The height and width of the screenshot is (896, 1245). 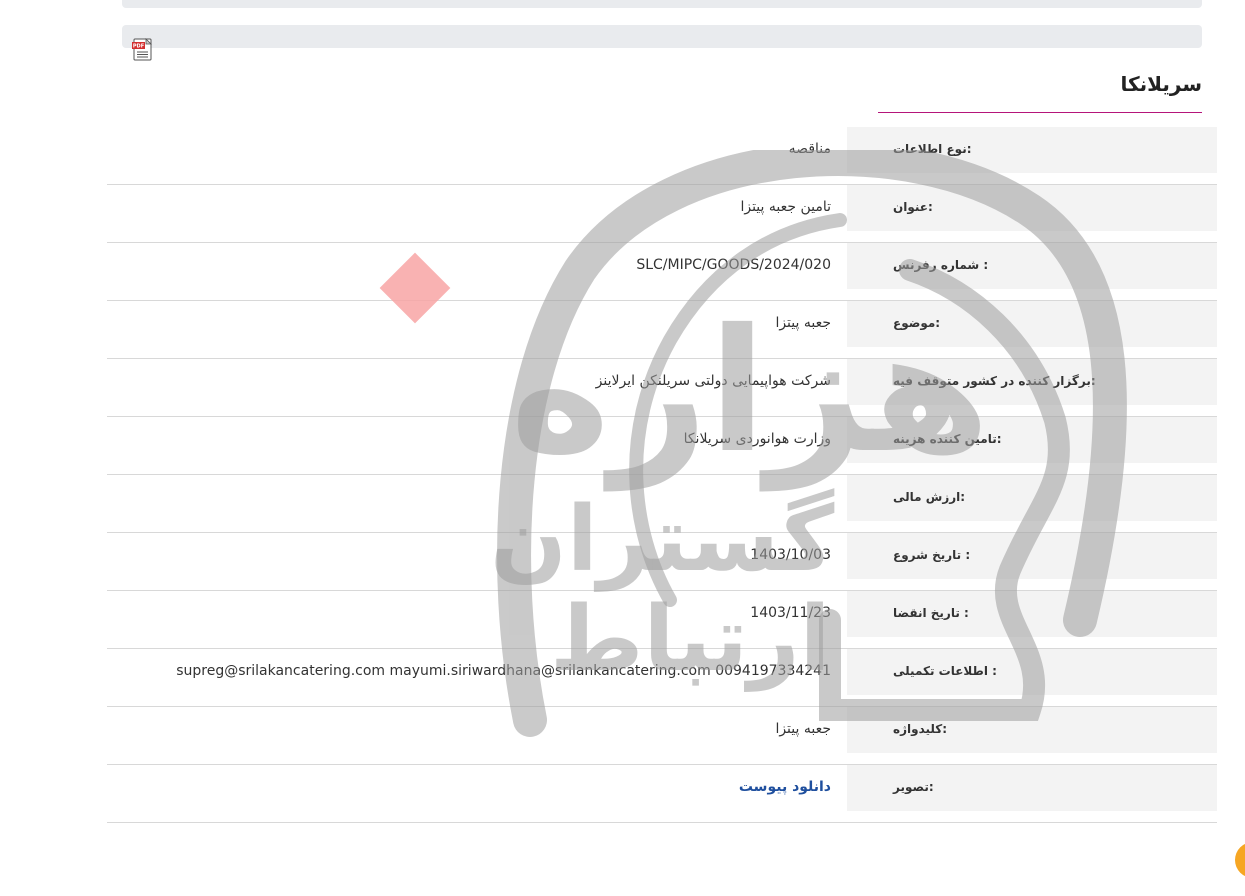 I want to click on row-value: تامین جعبه پیتزا, so click(x=785, y=207).